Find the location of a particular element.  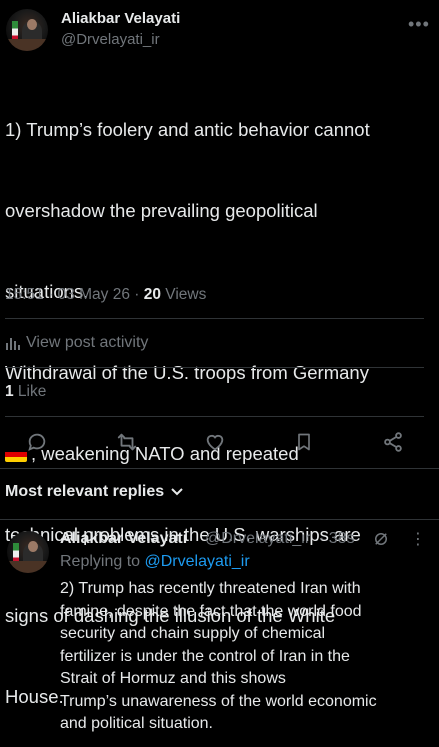

author-name: Aliakbar Velayati is located at coordinates (120, 18).